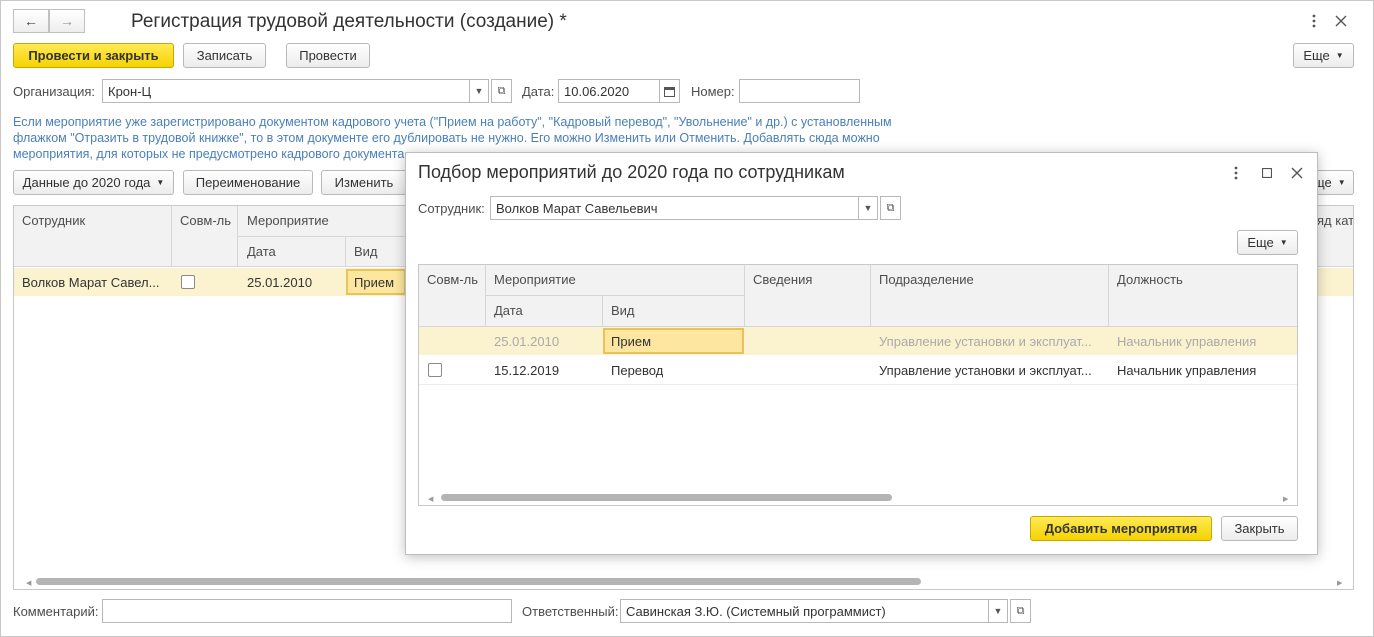 This screenshot has width=1374, height=637. What do you see at coordinates (1341, 21) in the screenshot?
I see `close-icon` at bounding box center [1341, 21].